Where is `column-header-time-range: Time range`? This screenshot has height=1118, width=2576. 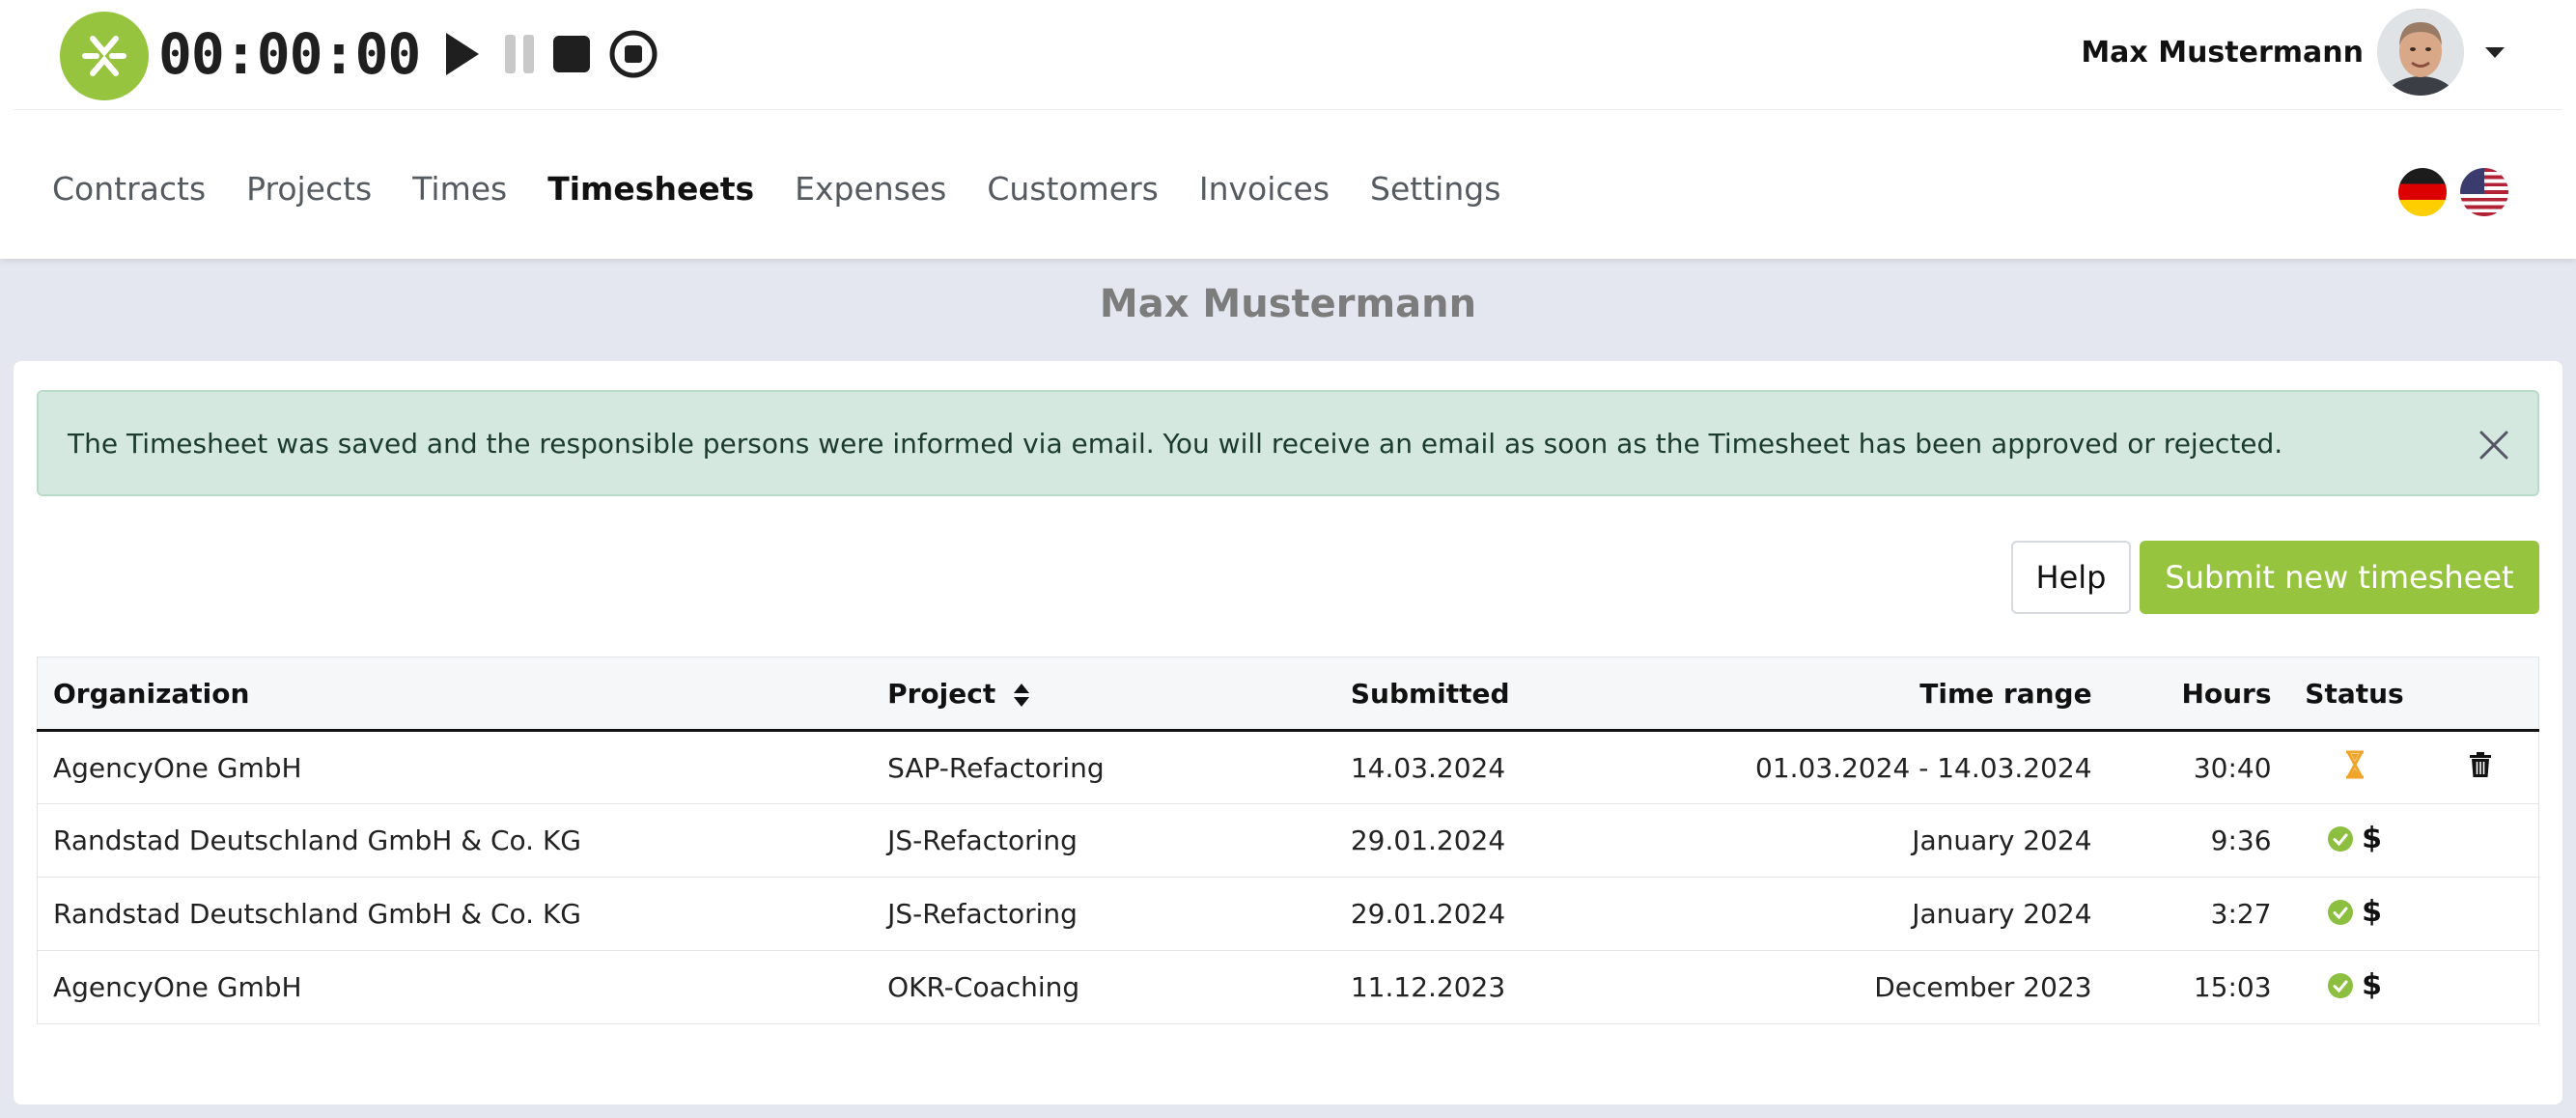 column-header-time-range: Time range is located at coordinates (1866, 694).